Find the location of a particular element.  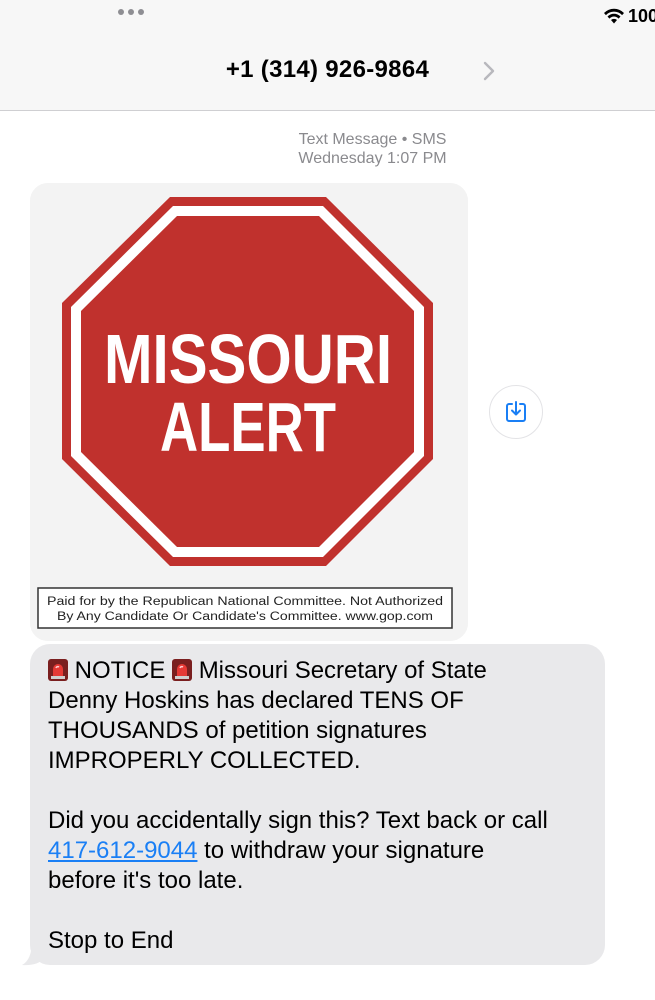

phone-link: 417-612-9044 is located at coordinates (122, 850).